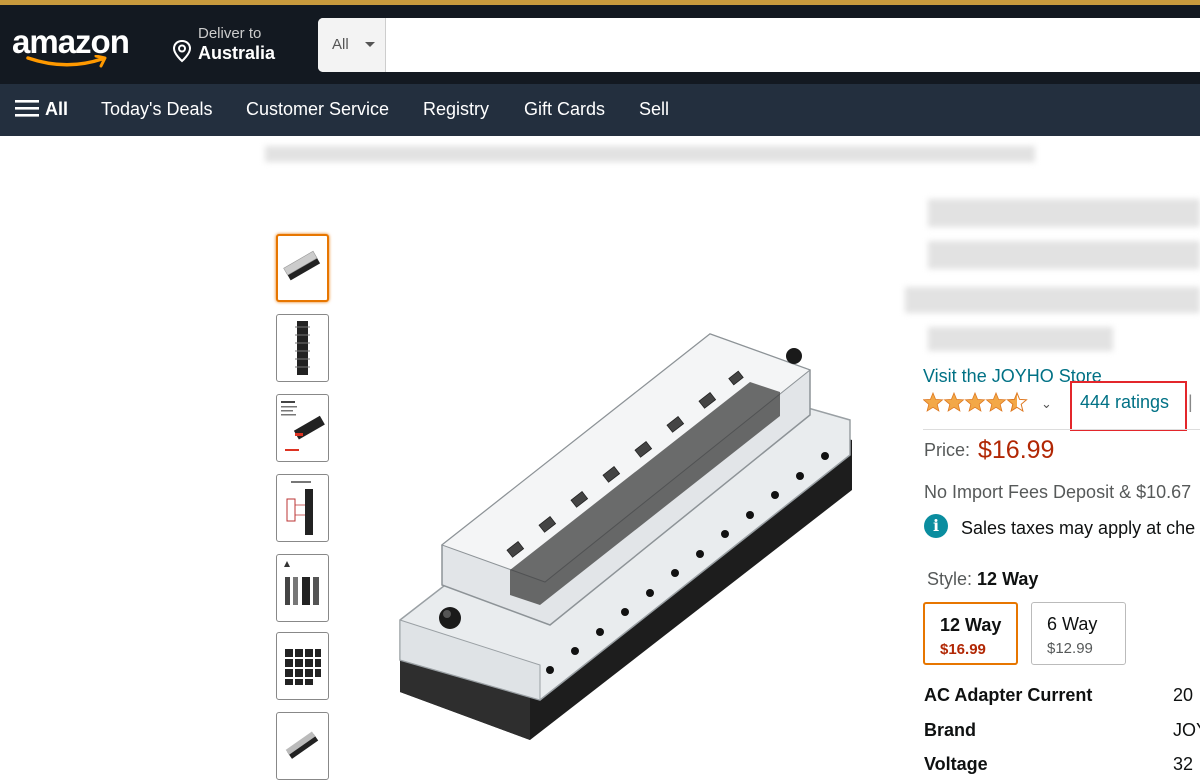 The width and height of the screenshot is (1200, 781). Describe the element at coordinates (1070, 648) in the screenshot. I see `option-price: $12.99` at that location.